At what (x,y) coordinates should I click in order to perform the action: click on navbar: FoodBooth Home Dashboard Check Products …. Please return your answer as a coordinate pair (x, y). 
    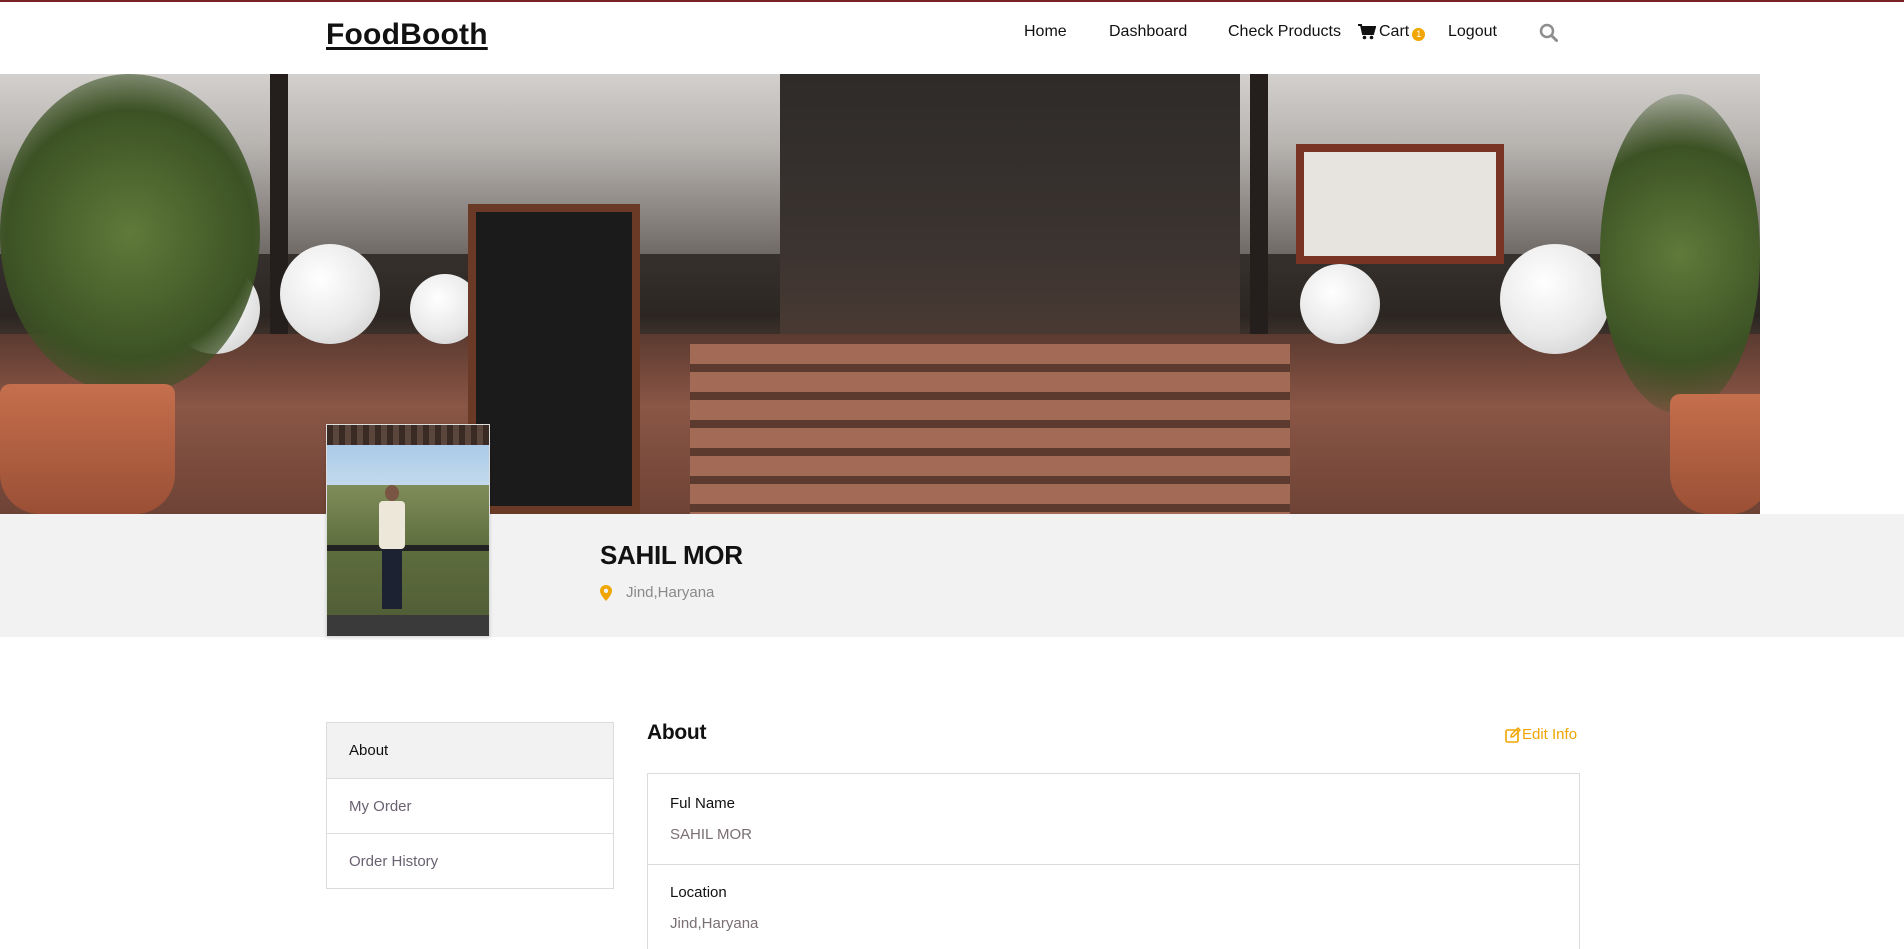
    Looking at the image, I should click on (952, 38).